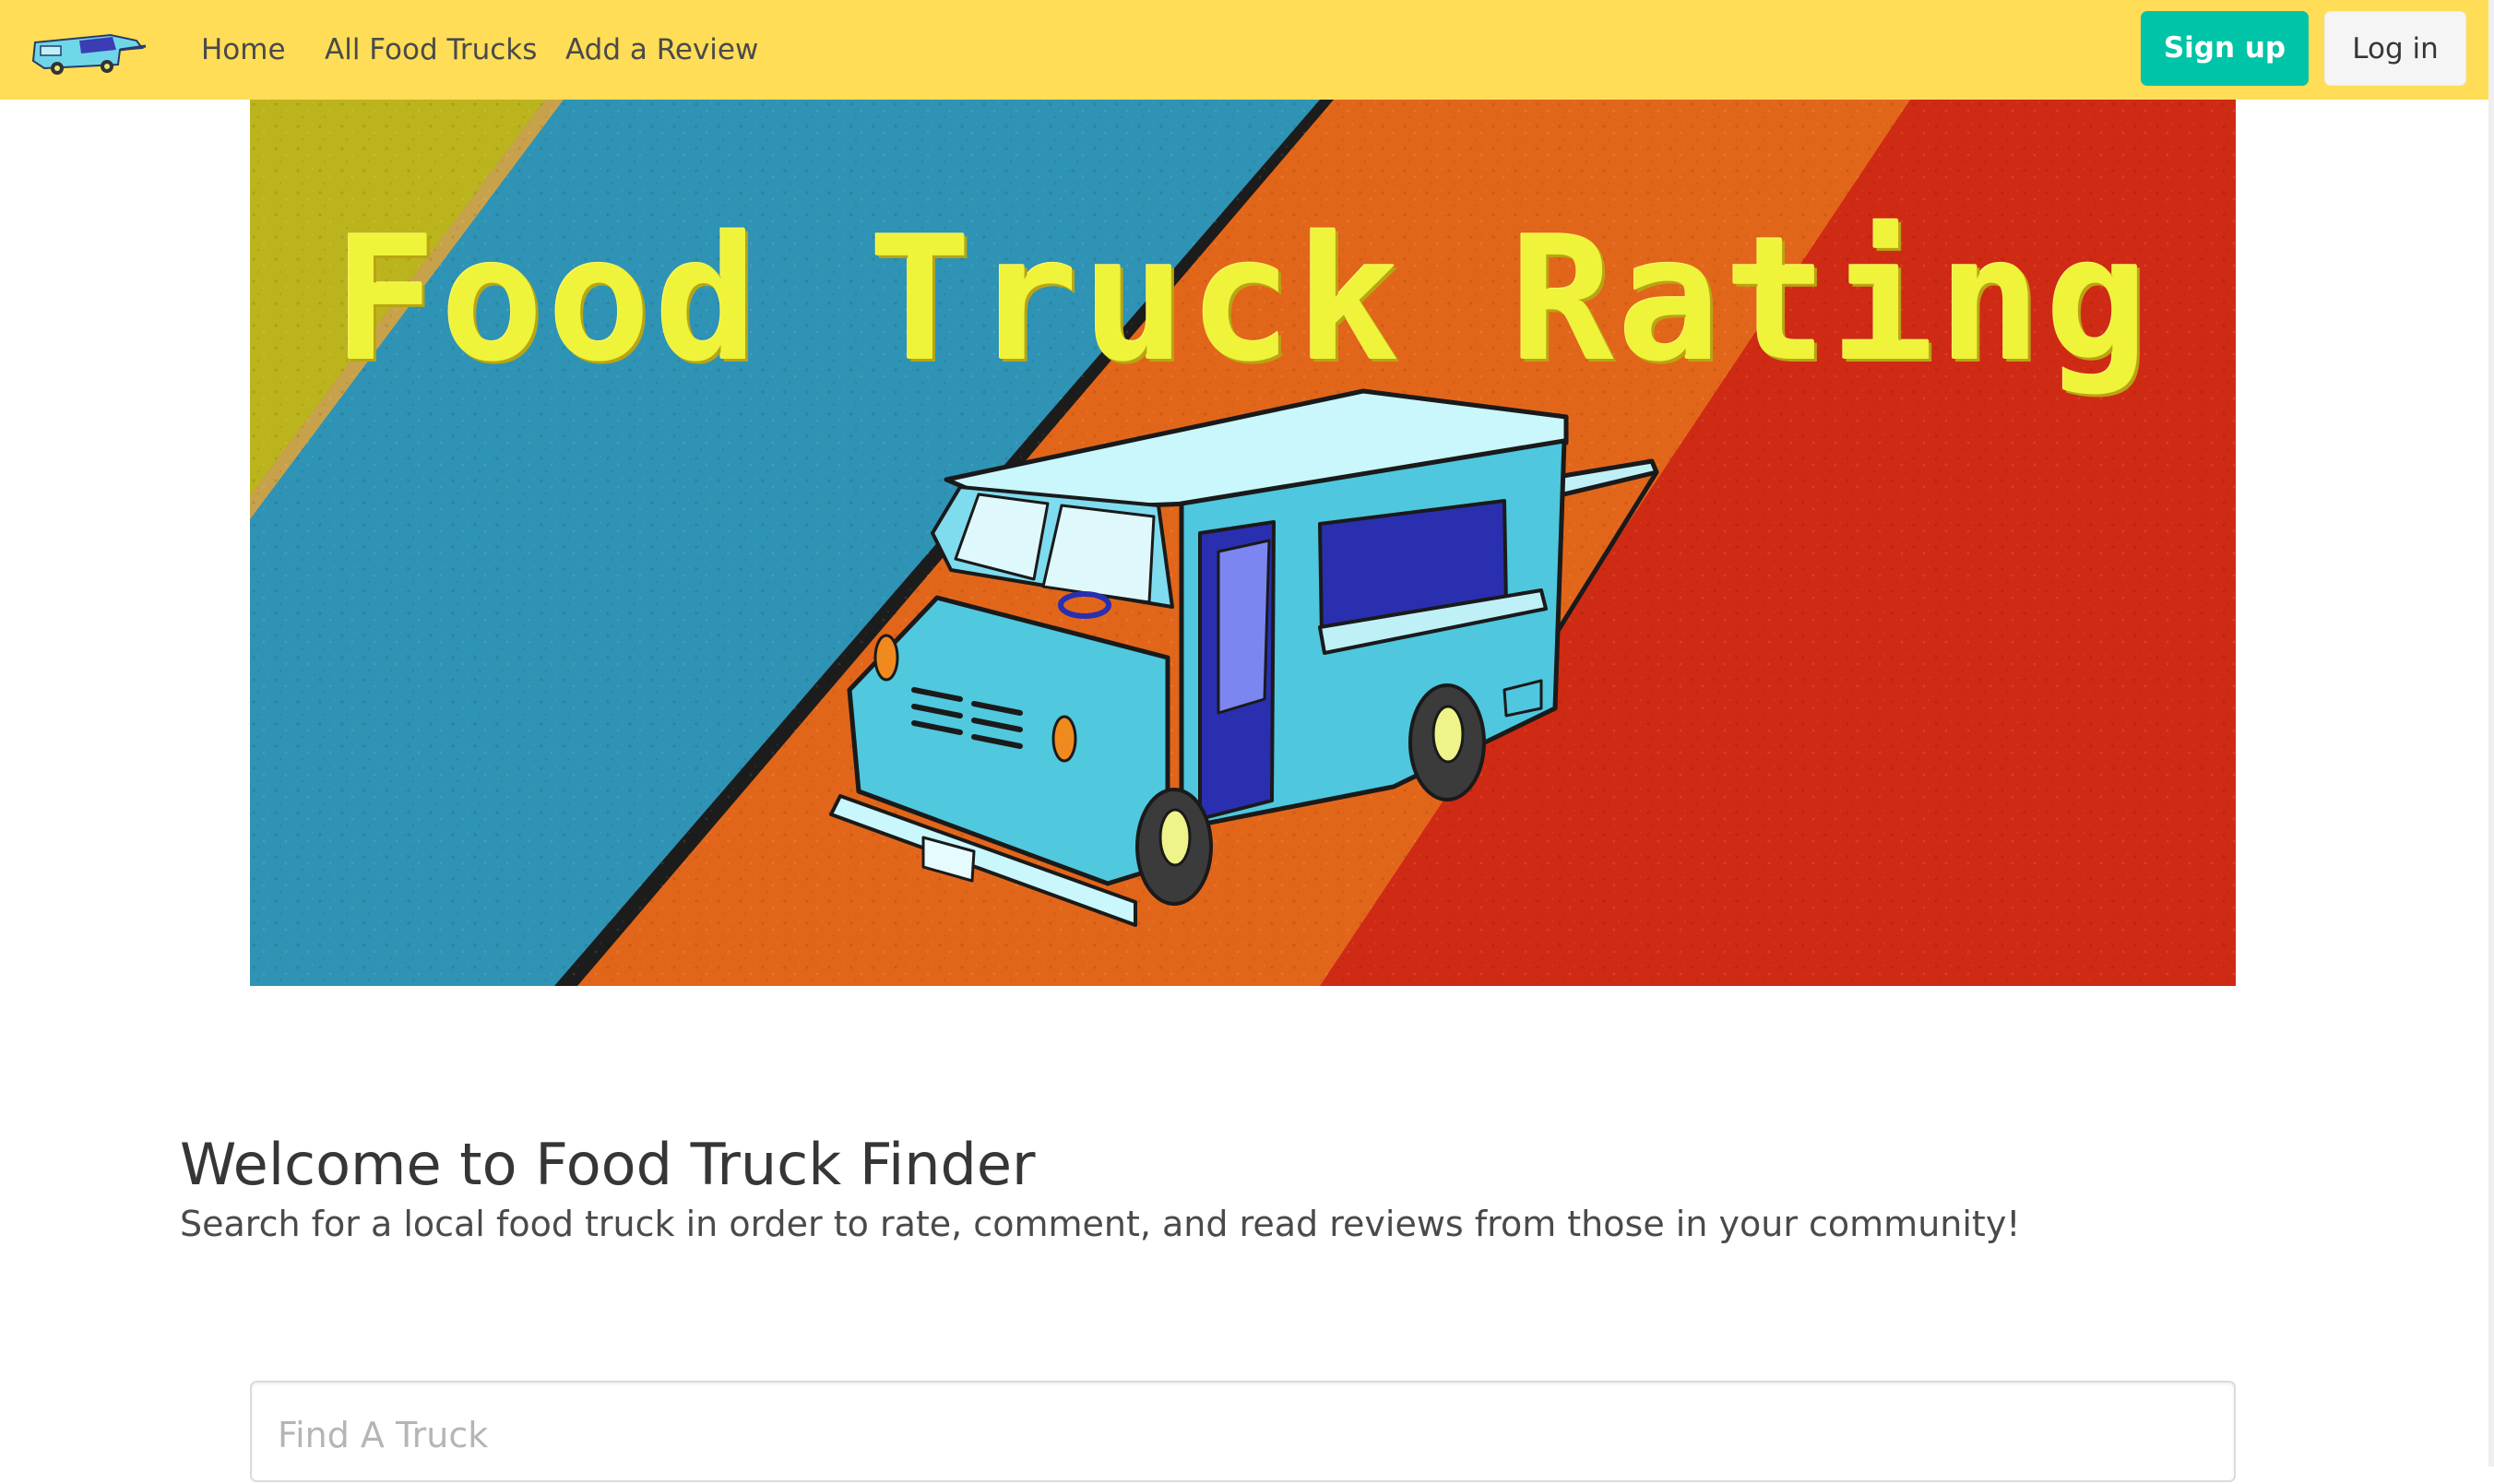  What do you see at coordinates (2225, 48) in the screenshot?
I see `signup-button: Sign up` at bounding box center [2225, 48].